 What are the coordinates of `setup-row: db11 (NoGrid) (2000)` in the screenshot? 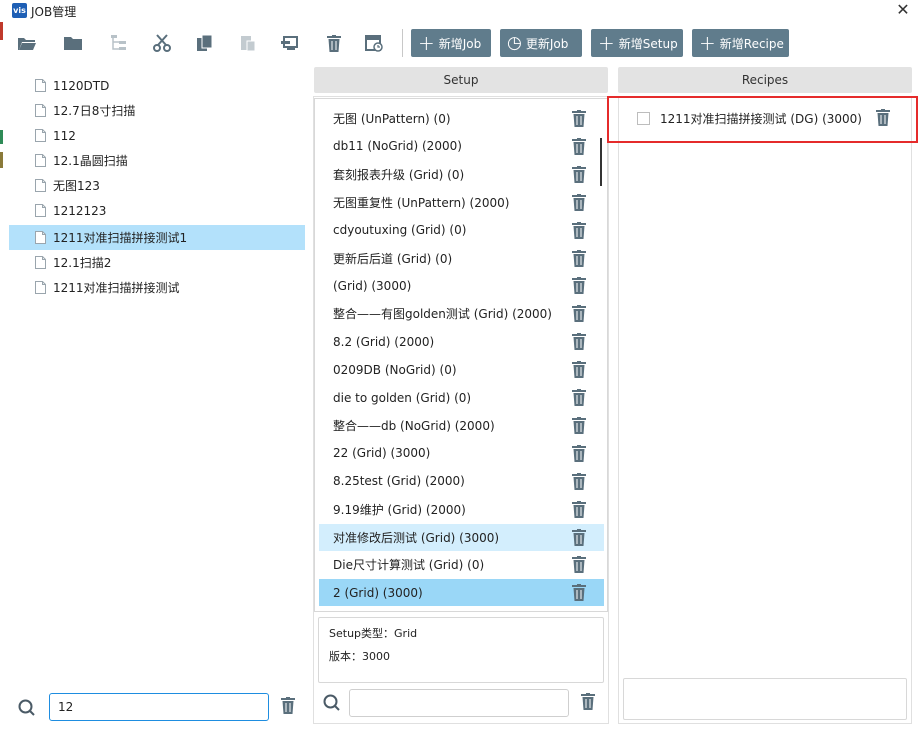 It's located at (461, 146).